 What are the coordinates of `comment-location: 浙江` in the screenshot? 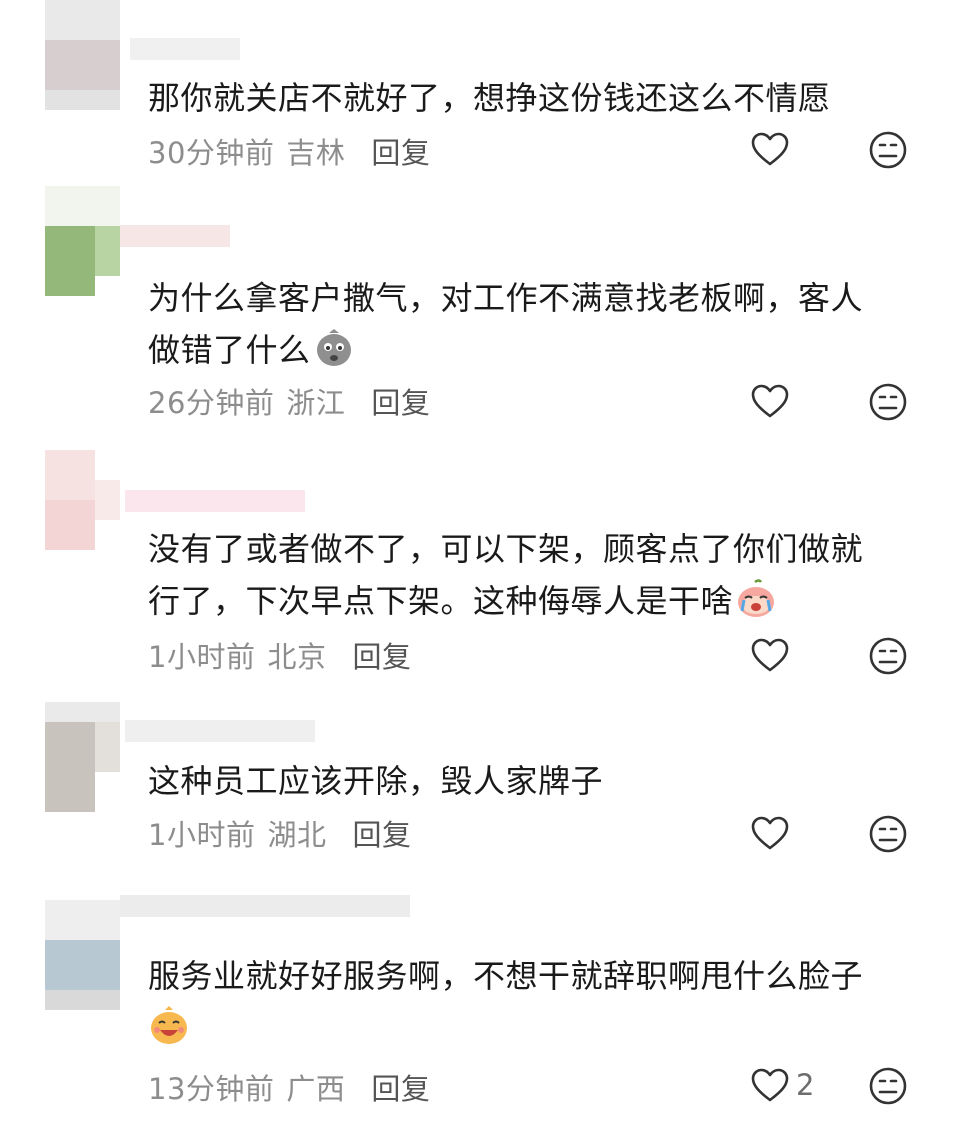 It's located at (316, 403).